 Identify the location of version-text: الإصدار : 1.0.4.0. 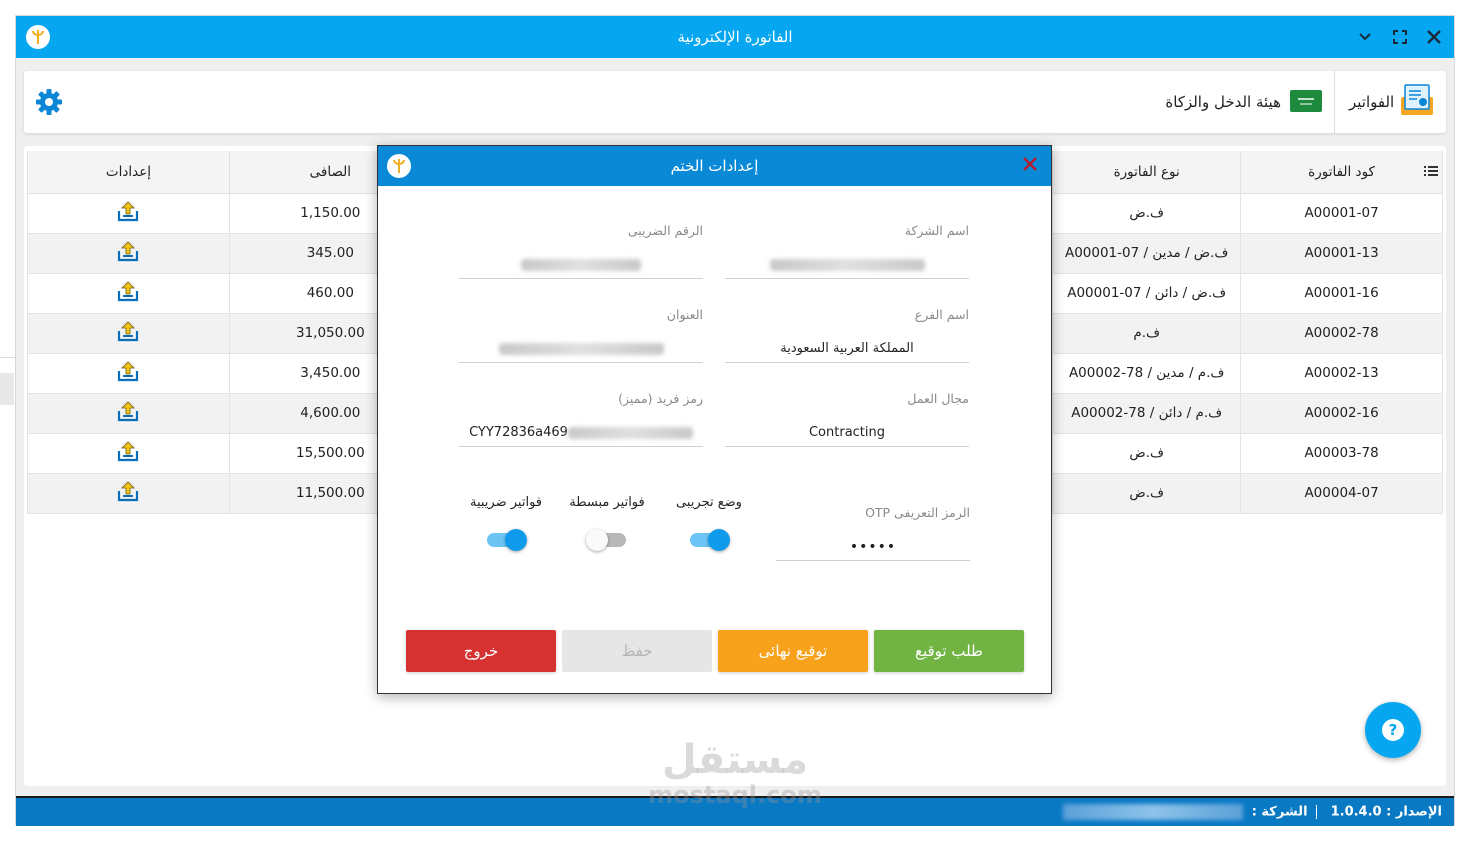
(1386, 812).